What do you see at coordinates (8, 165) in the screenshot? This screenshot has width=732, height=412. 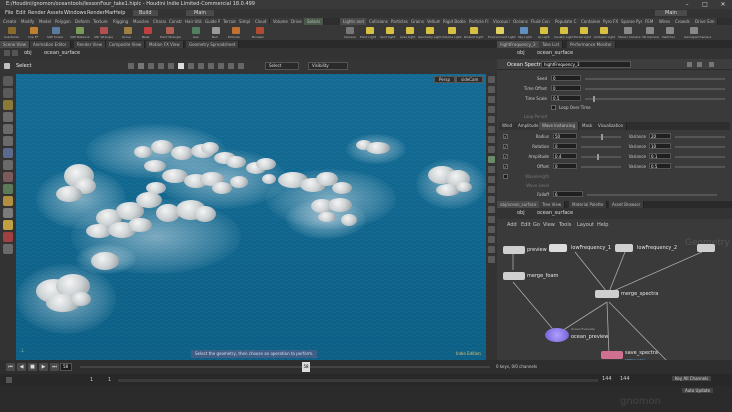 I see `view-tool-icon` at bounding box center [8, 165].